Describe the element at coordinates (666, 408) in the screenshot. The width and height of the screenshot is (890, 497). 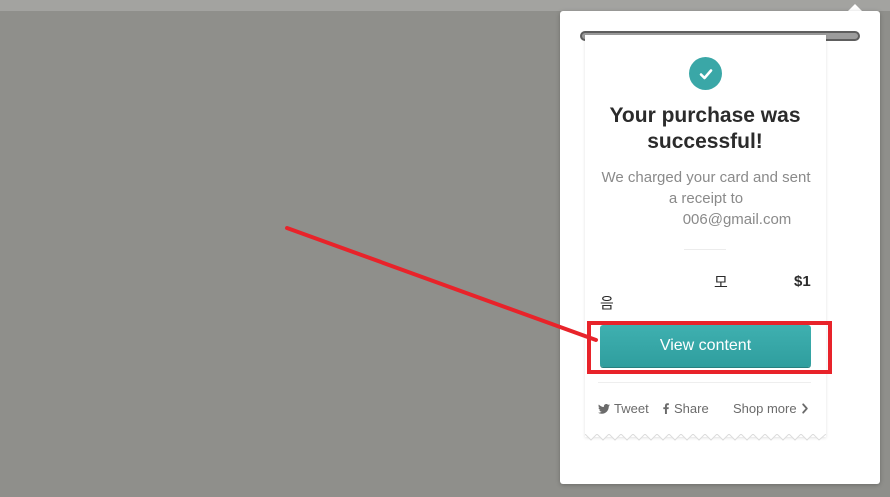
I see `facebook-icon` at that location.